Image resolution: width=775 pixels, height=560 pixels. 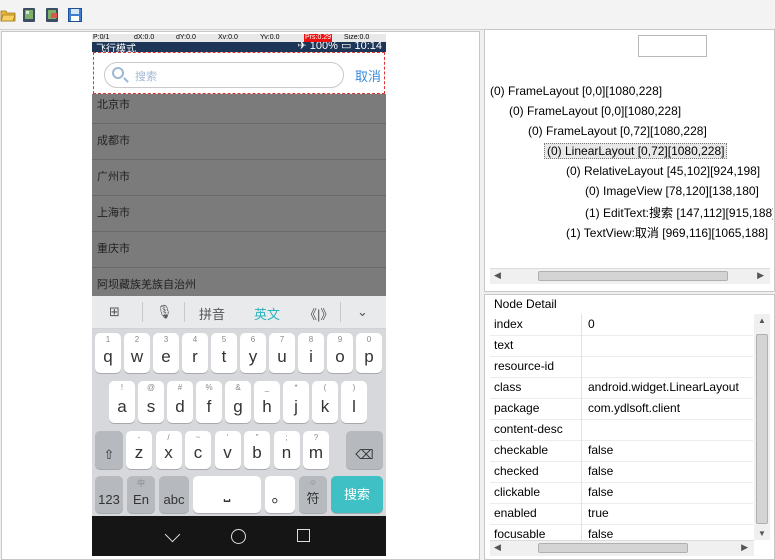 I want to click on tree-node: (1) TextView:取消 [969,116][1065,188], so click(x=669, y=232).